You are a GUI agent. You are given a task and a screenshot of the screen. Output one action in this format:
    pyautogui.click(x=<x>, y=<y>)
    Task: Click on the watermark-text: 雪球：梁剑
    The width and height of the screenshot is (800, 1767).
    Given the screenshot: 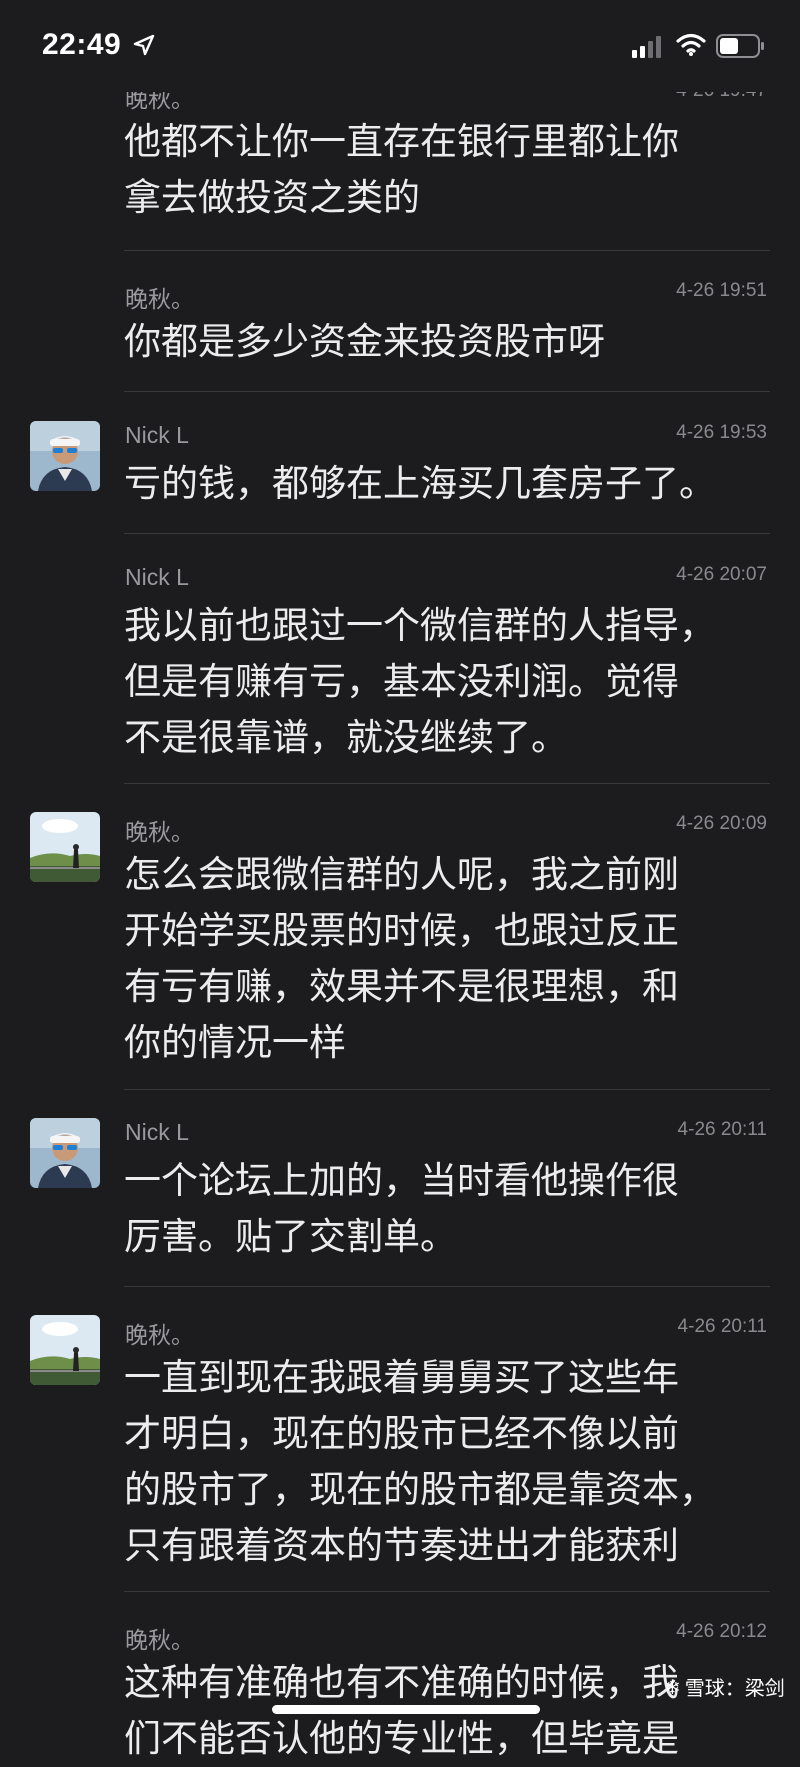 What is the action you would take?
    pyautogui.click(x=734, y=1688)
    